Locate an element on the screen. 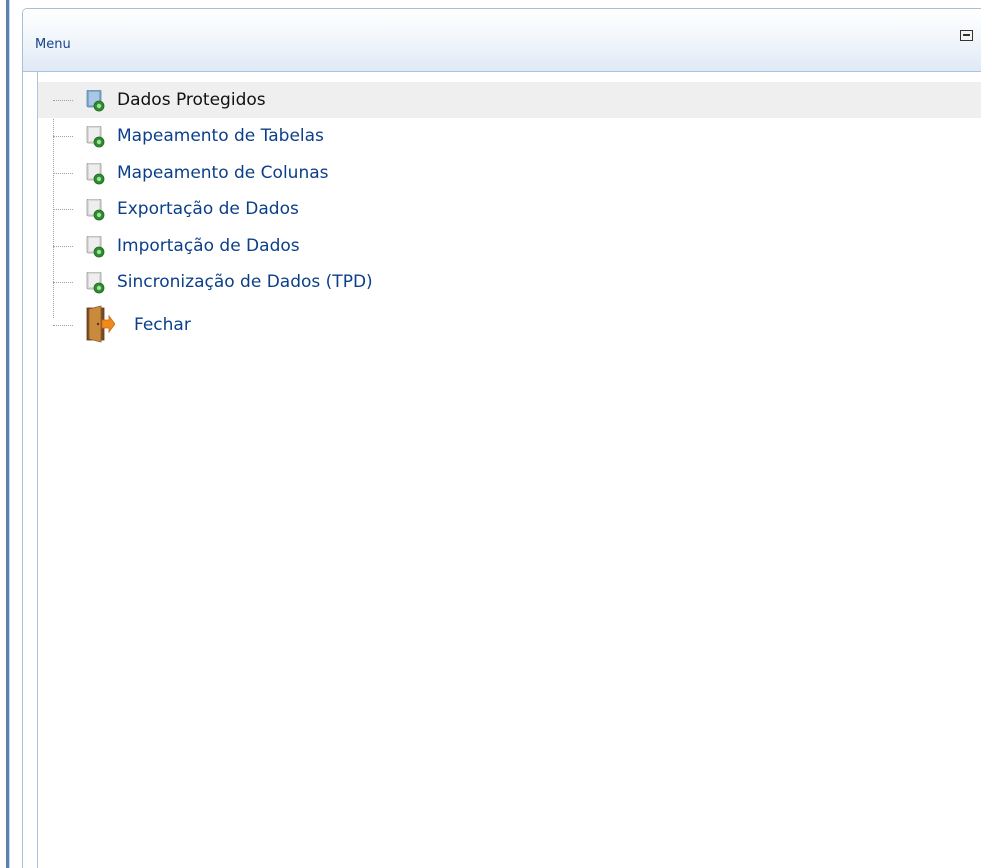 The image size is (981, 868). tree-item-mapeamento-de-colunas: Mapeamento de Colunas is located at coordinates (509, 173).